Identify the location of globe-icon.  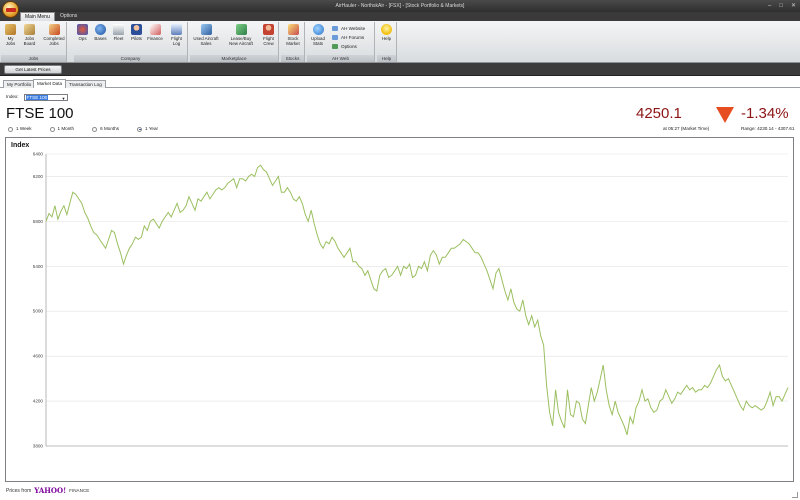
(100, 29).